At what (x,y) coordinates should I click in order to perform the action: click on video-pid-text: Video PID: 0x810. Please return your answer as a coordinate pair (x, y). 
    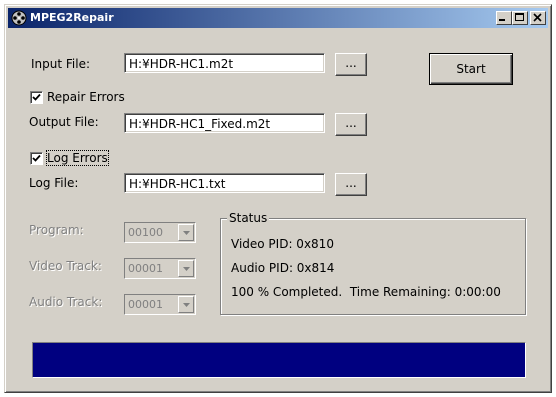
    Looking at the image, I should click on (282, 244).